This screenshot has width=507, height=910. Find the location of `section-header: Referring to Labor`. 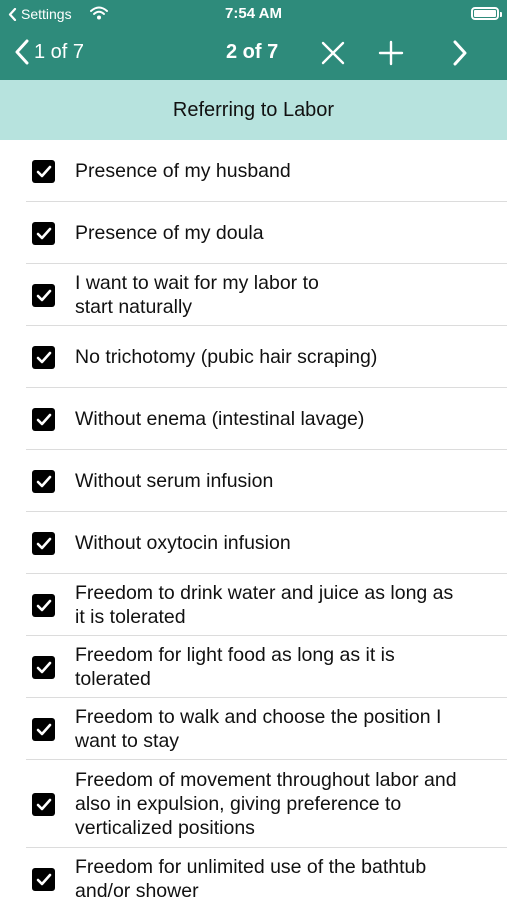

section-header: Referring to Labor is located at coordinates (253, 110).